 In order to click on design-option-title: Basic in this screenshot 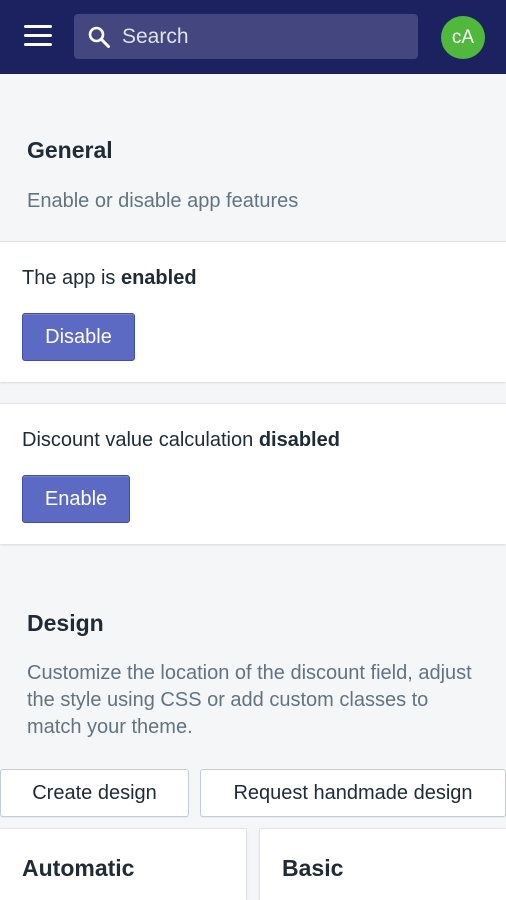, I will do `click(313, 868)`.